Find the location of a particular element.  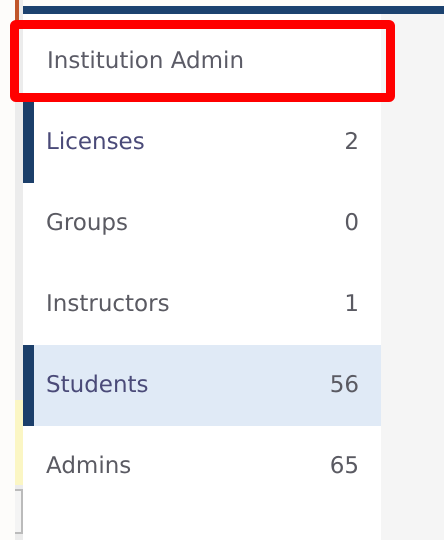

sidebar-item: Students 56 is located at coordinates (202, 385).